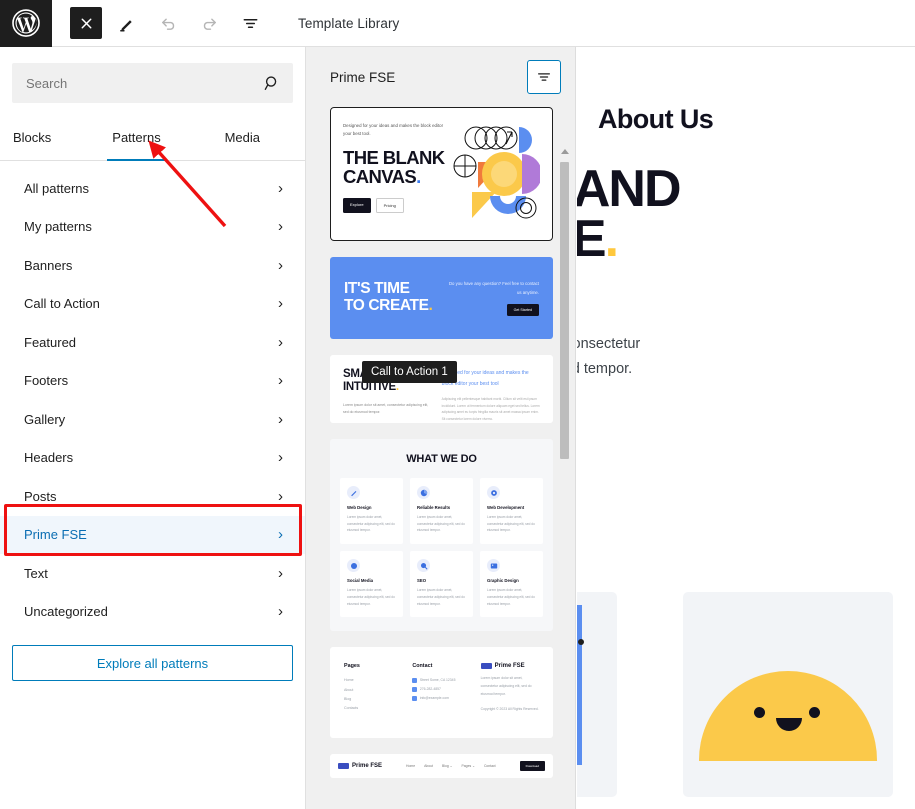 The width and height of the screenshot is (915, 809). I want to click on pattern-list-scrollbar, so click(564, 455).